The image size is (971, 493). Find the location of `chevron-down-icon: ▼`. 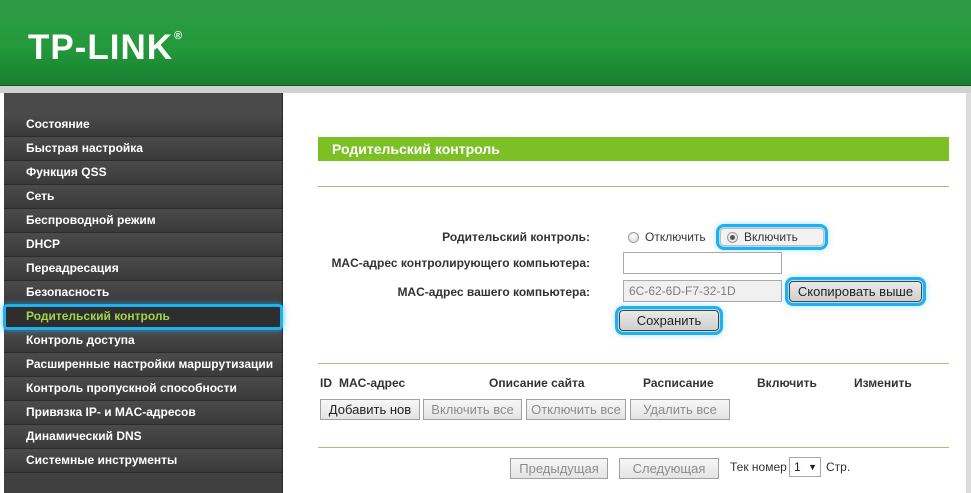

chevron-down-icon: ▼ is located at coordinates (812, 467).